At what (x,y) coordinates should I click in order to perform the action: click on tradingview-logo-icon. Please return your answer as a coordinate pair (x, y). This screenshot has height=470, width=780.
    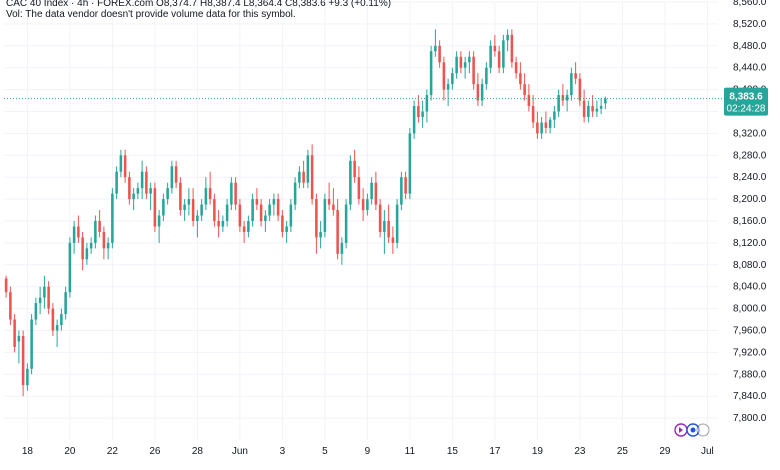
    Looking at the image, I should click on (692, 430).